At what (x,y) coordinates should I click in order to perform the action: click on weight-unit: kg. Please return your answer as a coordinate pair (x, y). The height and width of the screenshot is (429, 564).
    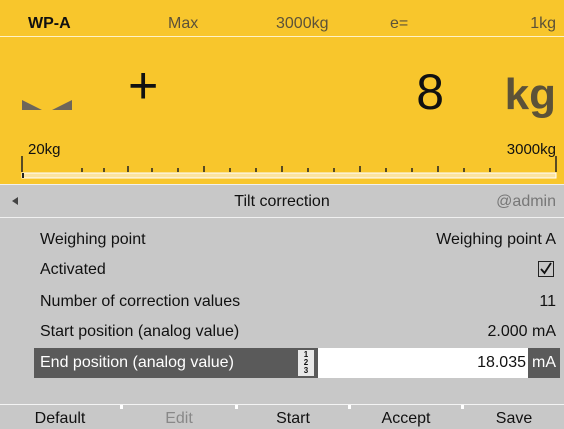
    Looking at the image, I should click on (530, 94).